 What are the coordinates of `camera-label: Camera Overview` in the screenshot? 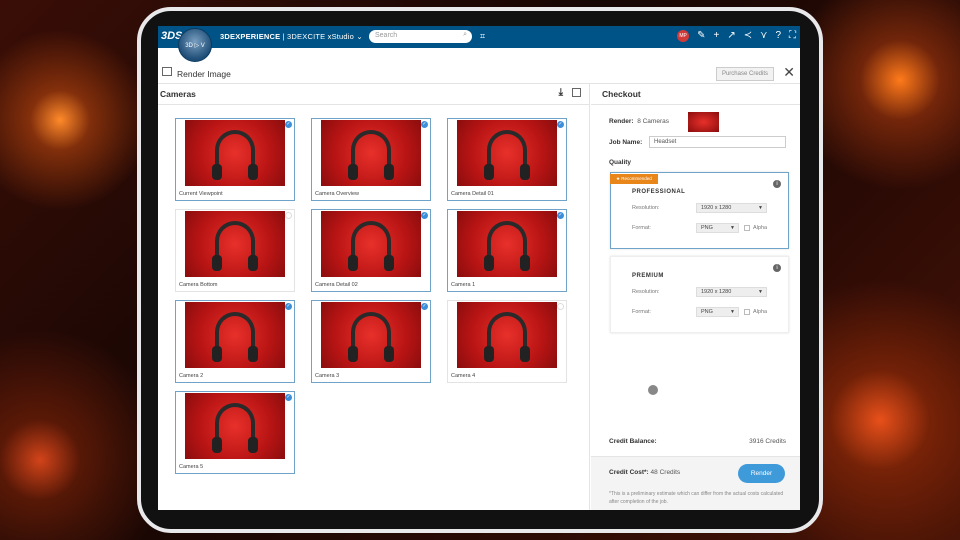 It's located at (337, 194).